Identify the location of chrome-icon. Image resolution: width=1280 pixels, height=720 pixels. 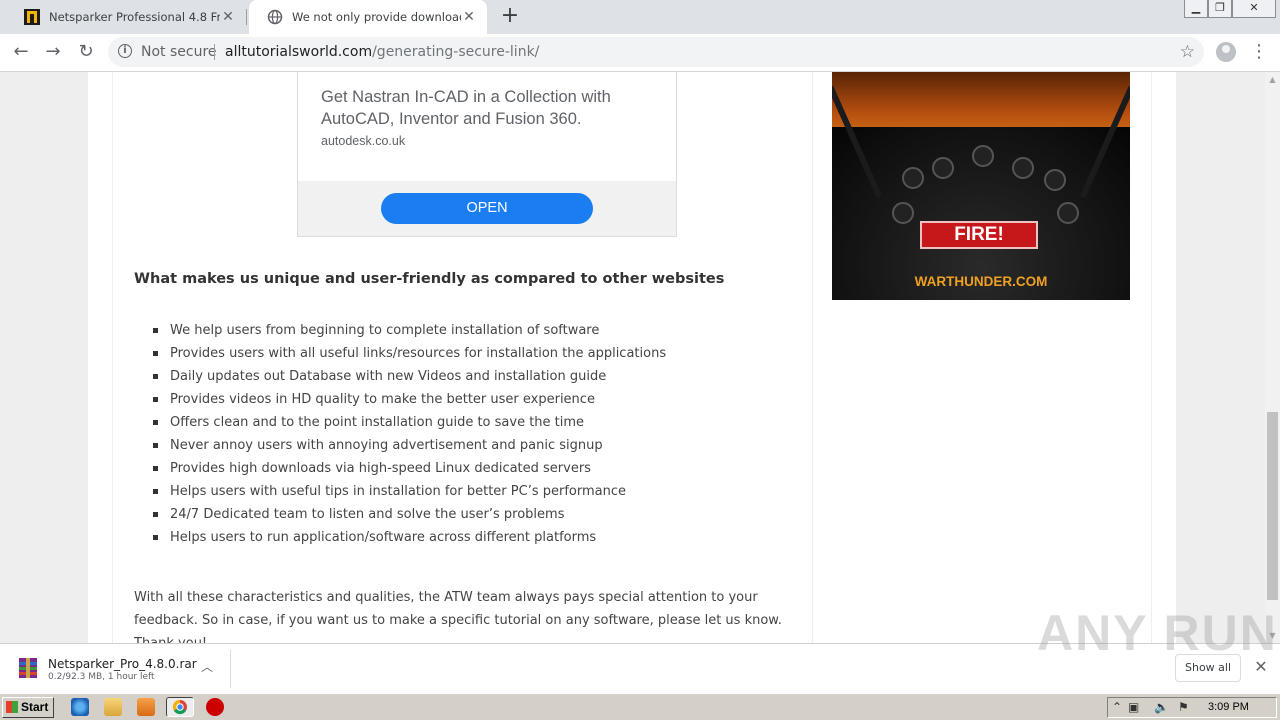
(179, 707).